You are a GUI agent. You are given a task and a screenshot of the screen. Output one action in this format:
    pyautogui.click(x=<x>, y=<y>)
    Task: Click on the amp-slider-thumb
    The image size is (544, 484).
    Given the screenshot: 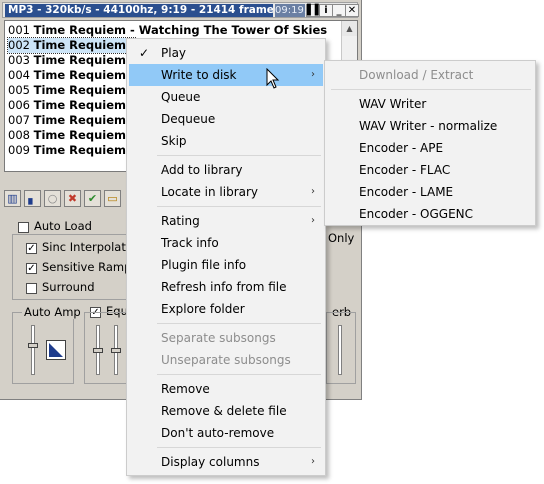 What is the action you would take?
    pyautogui.click(x=33, y=345)
    